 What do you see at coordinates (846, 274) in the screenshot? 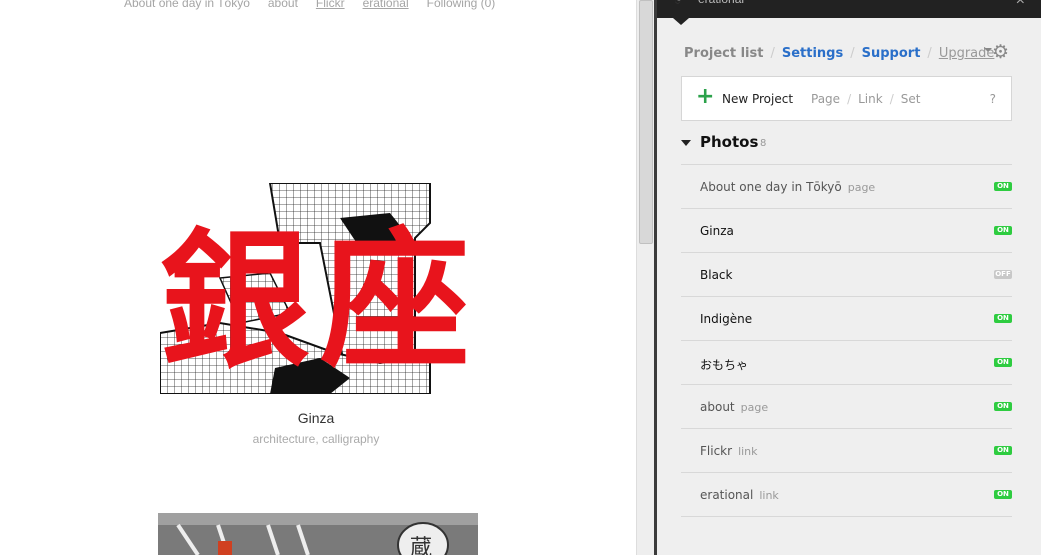
I see `project-row: Black OFF` at bounding box center [846, 274].